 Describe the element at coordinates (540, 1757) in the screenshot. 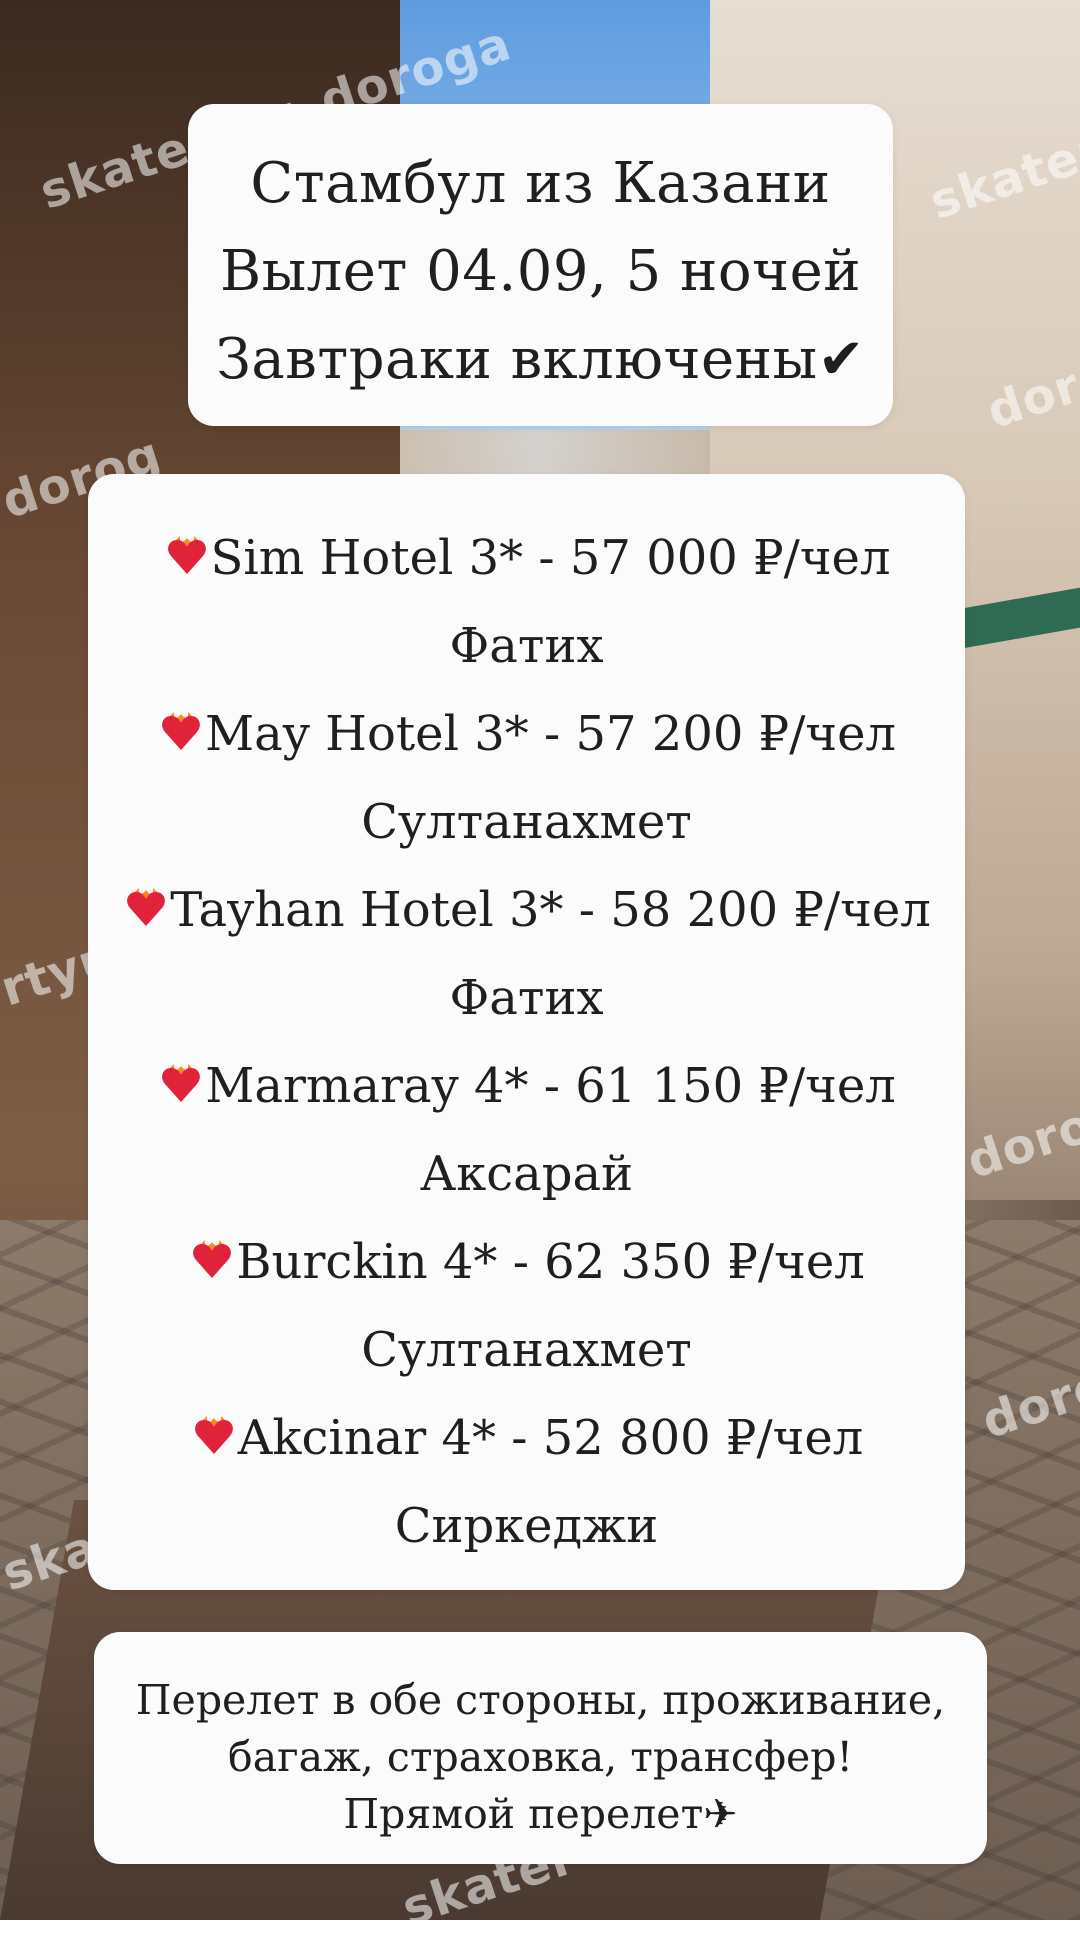

I see `included-line-2: багаж, страховка, трансфер!` at that location.